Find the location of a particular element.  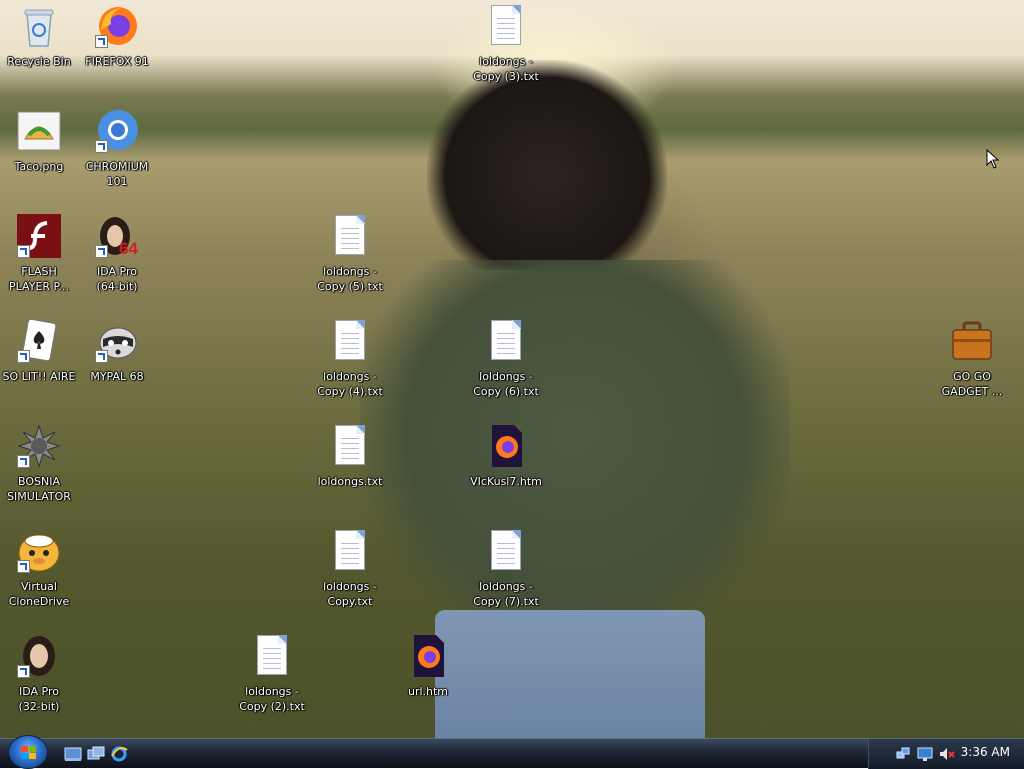

bosnia-simulator-icon is located at coordinates (39, 446).